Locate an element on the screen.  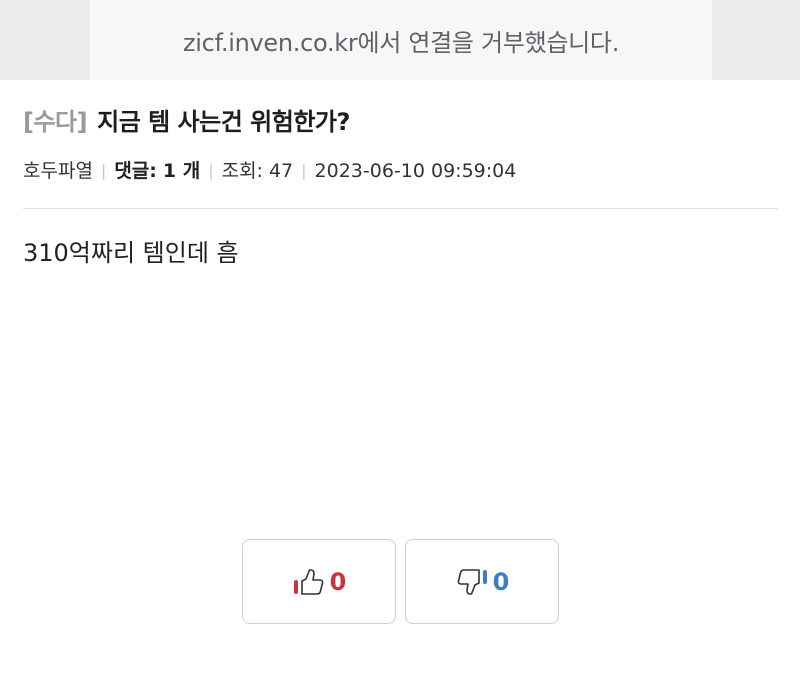
upvote-button: 0 is located at coordinates (319, 581).